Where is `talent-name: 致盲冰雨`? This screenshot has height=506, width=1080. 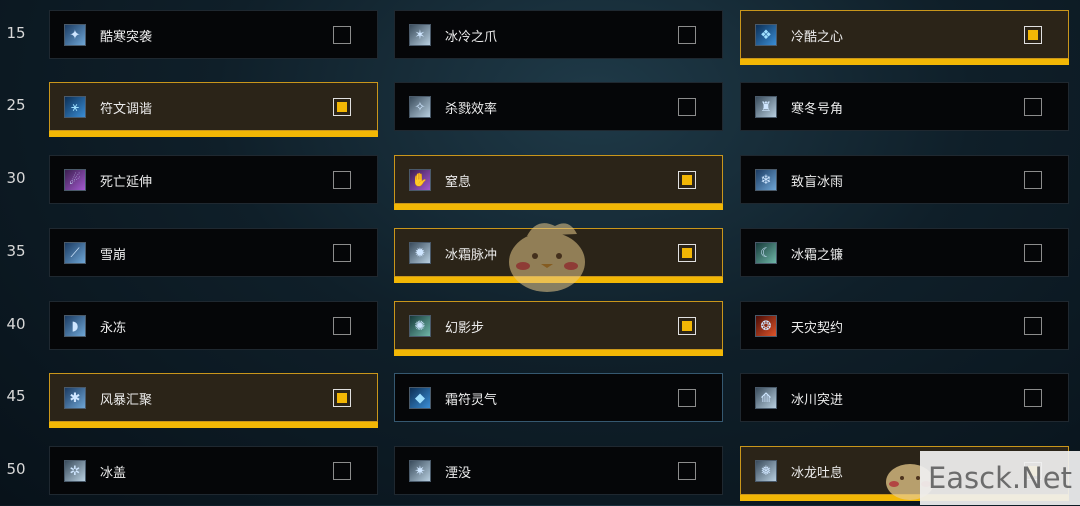 talent-name: 致盲冰雨 is located at coordinates (817, 182).